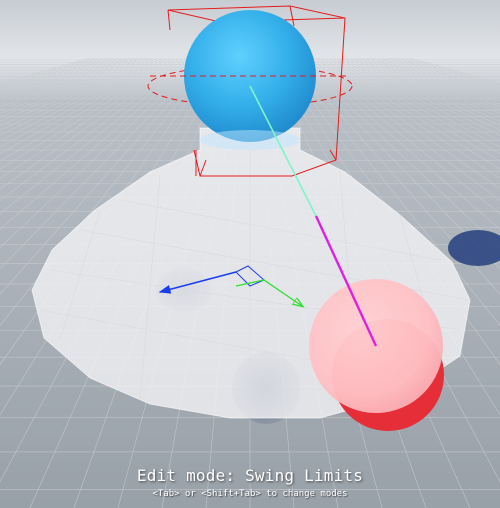 This screenshot has height=508, width=500. I want to click on parent-sphere-reflection, so click(250, 140).